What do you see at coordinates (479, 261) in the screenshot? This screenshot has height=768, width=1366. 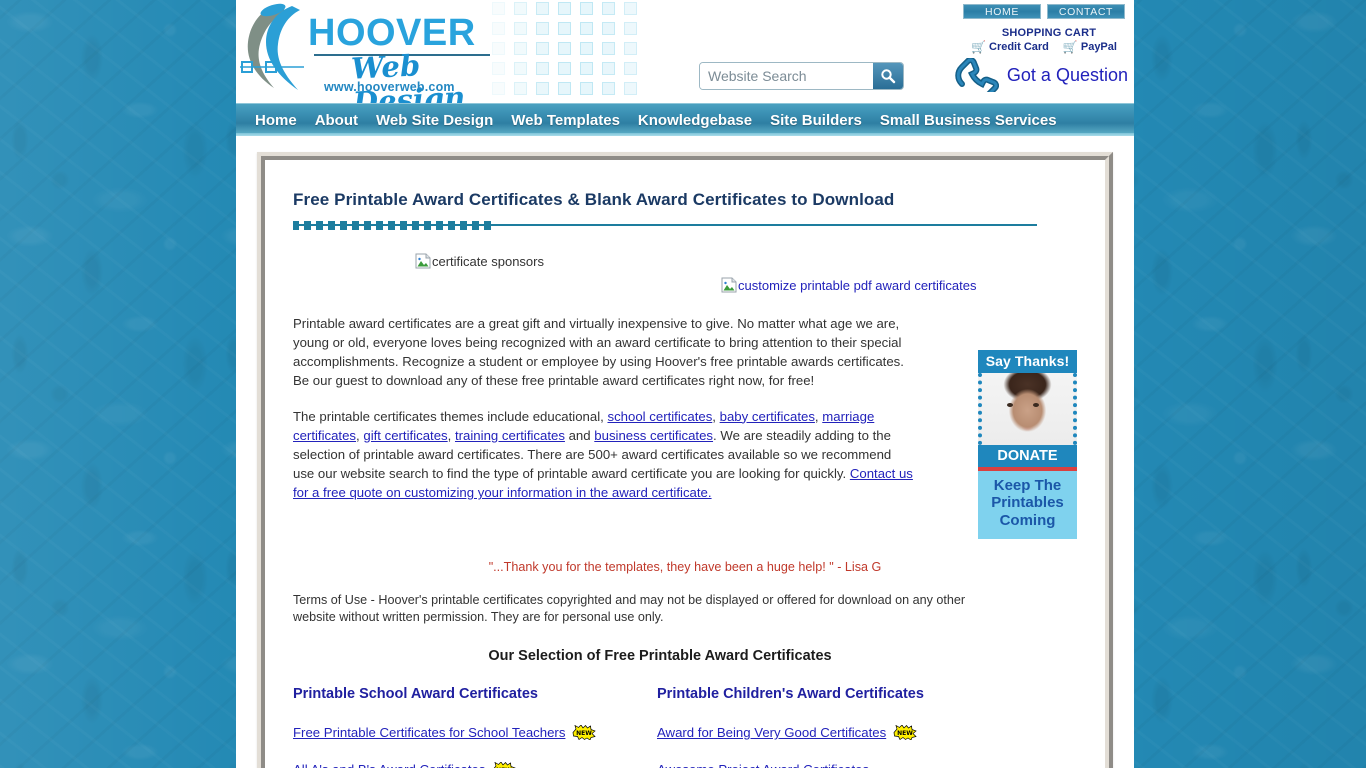 I see `broken-image-certificate-sponsors: certificate sponsors` at bounding box center [479, 261].